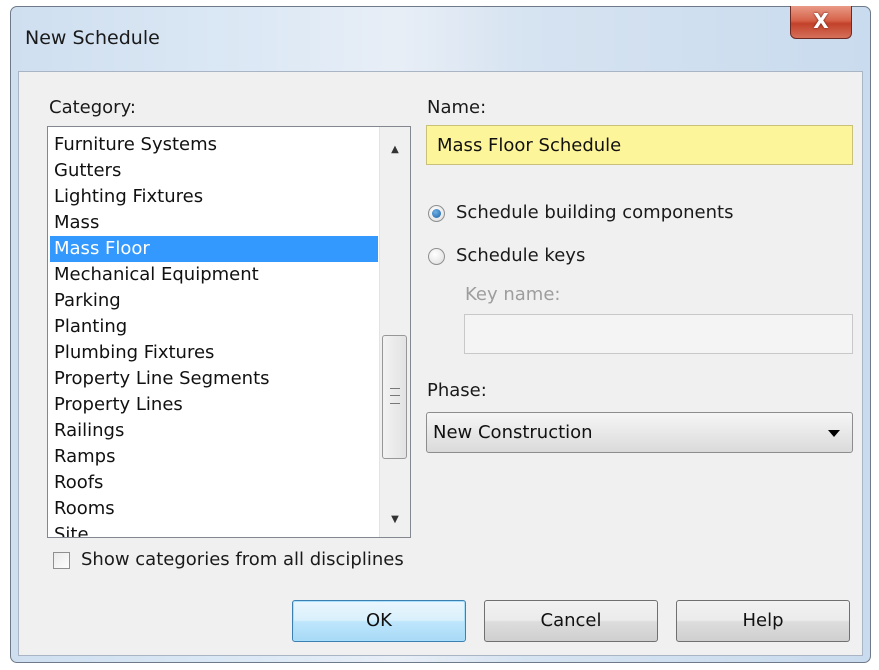  Describe the element at coordinates (457, 107) in the screenshot. I see `name-label: Name:` at that location.